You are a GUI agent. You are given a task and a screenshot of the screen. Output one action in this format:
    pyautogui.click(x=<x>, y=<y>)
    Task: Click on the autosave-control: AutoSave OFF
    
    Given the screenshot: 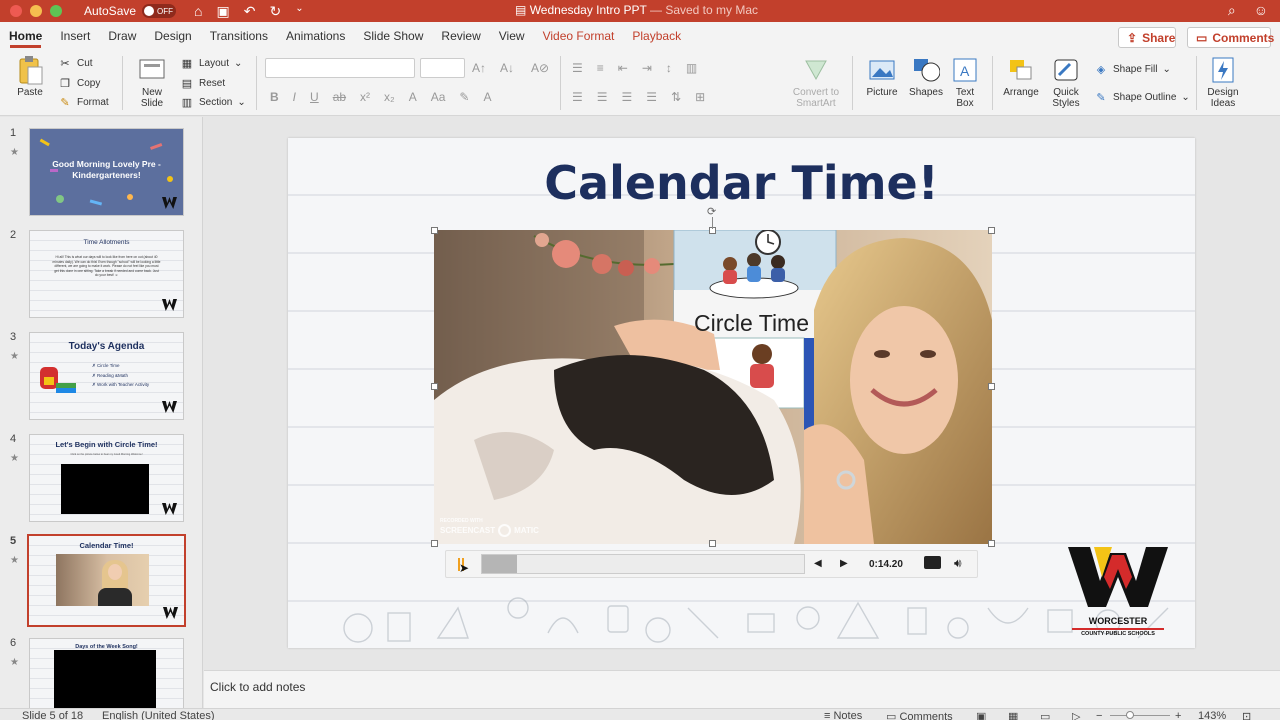 What is the action you would take?
    pyautogui.click(x=130, y=11)
    